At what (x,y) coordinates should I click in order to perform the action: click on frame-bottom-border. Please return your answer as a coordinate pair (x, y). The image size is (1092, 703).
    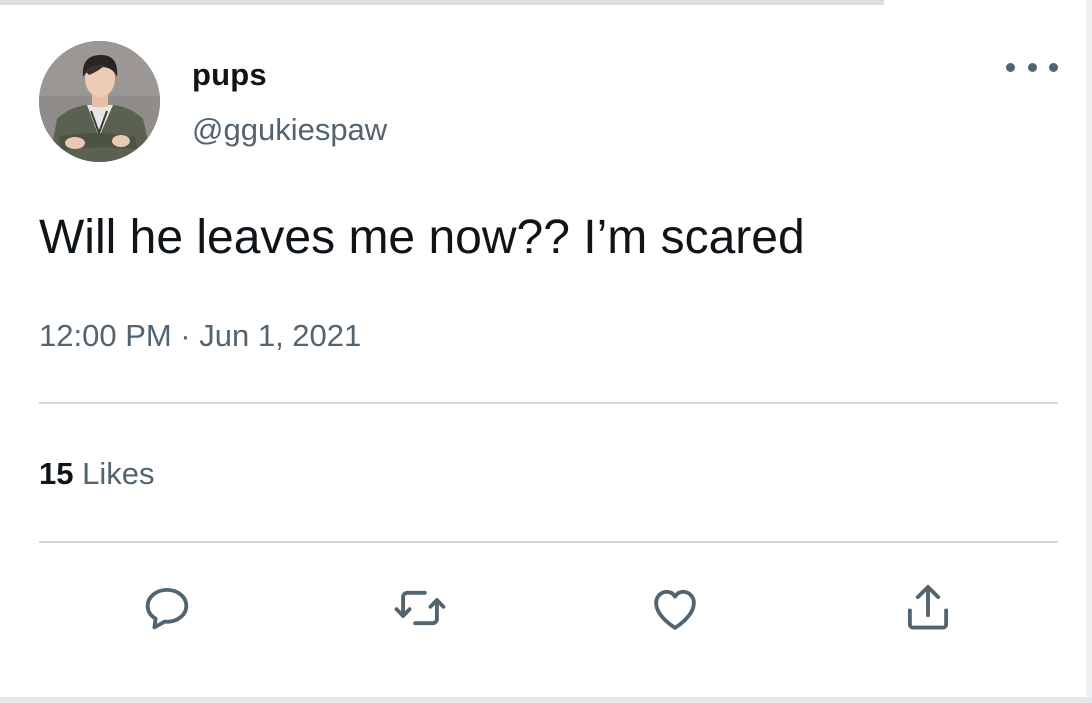
    Looking at the image, I should click on (546, 700).